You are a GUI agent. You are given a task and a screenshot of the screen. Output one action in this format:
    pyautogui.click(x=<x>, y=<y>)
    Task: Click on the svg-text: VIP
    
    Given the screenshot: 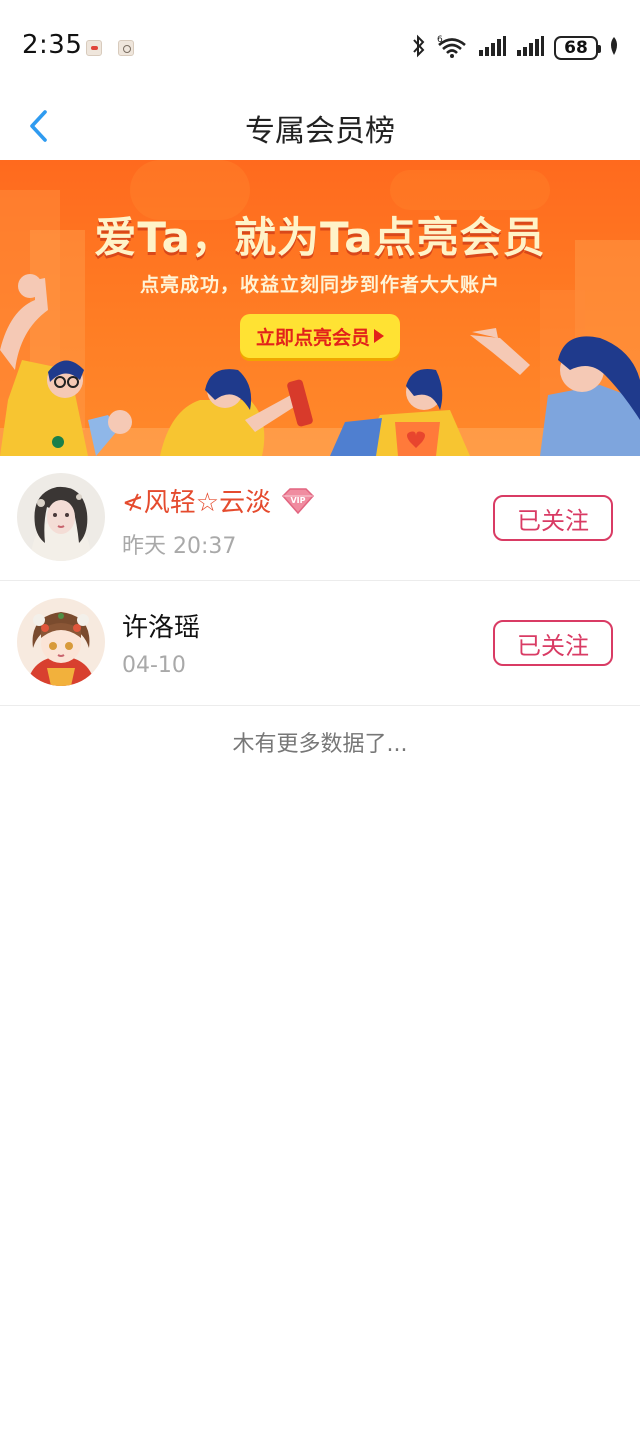 What is the action you would take?
    pyautogui.click(x=298, y=500)
    